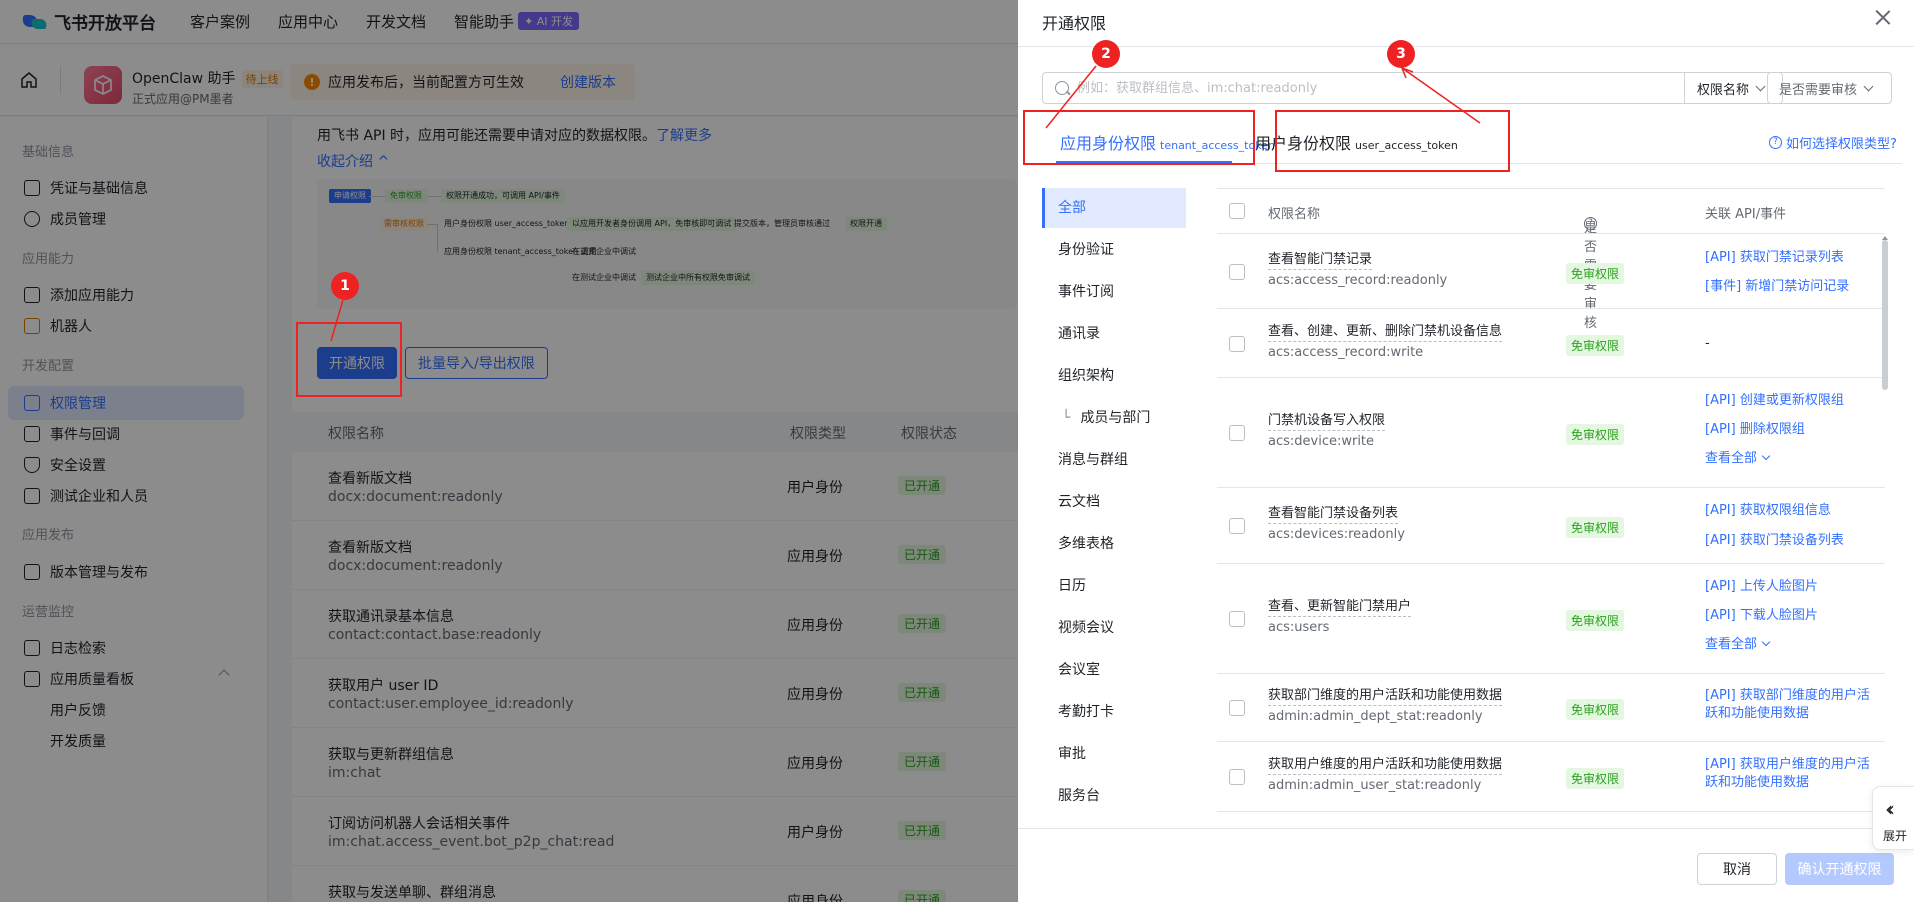 This screenshot has width=1914, height=902. Describe the element at coordinates (1841, 144) in the screenshot. I see `help-text: 如何选择权限类型?` at that location.